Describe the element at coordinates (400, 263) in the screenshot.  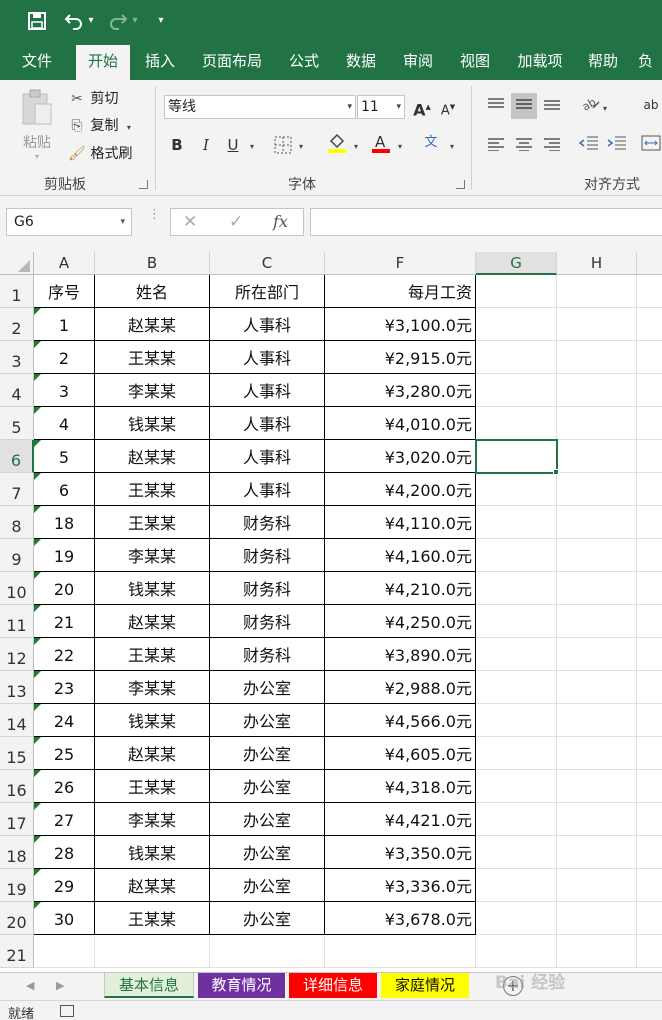
I see `column-header-f: F` at that location.